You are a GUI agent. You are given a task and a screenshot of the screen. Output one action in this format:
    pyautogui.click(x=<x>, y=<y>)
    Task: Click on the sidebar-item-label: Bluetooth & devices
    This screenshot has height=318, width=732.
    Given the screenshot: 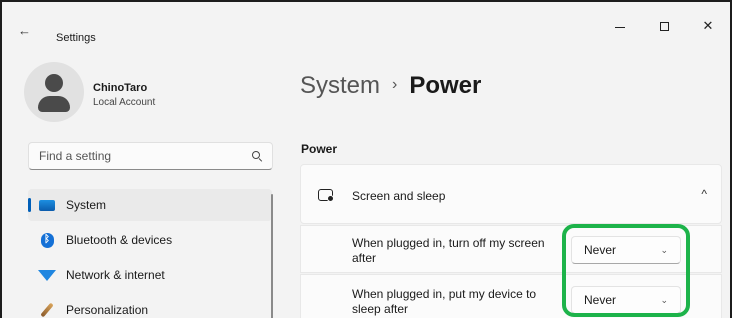 What is the action you would take?
    pyautogui.click(x=119, y=240)
    